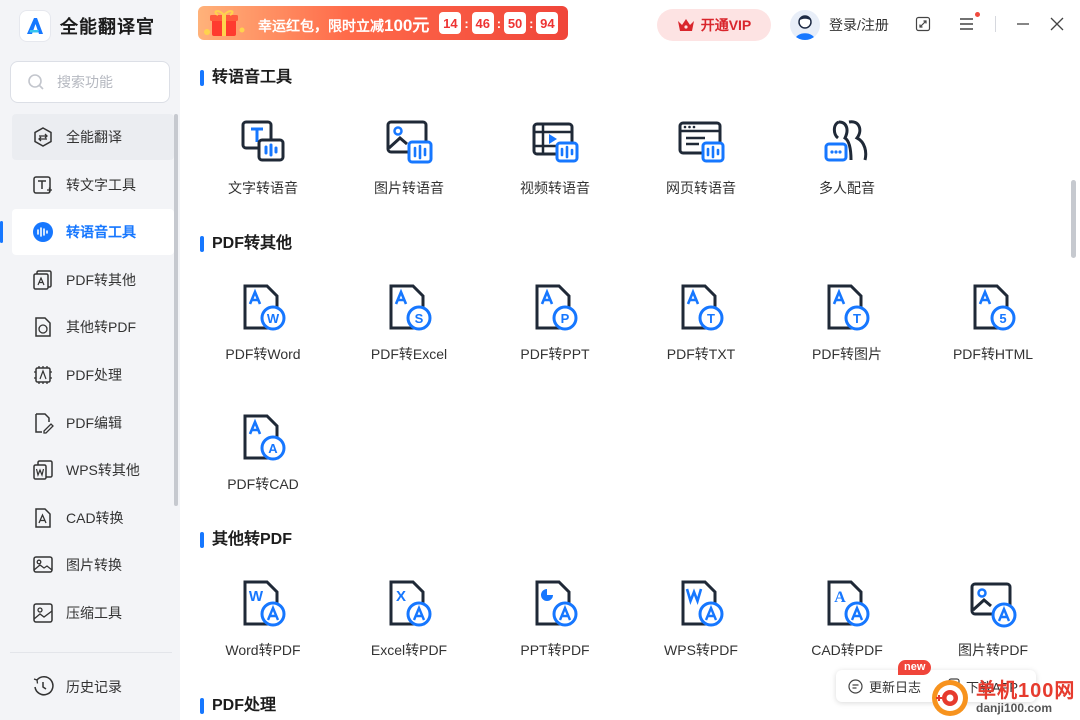 Image resolution: width=1080 pixels, height=720 pixels. What do you see at coordinates (701, 166) in the screenshot?
I see `tool-webpage-to-speech: 网页转语音` at bounding box center [701, 166].